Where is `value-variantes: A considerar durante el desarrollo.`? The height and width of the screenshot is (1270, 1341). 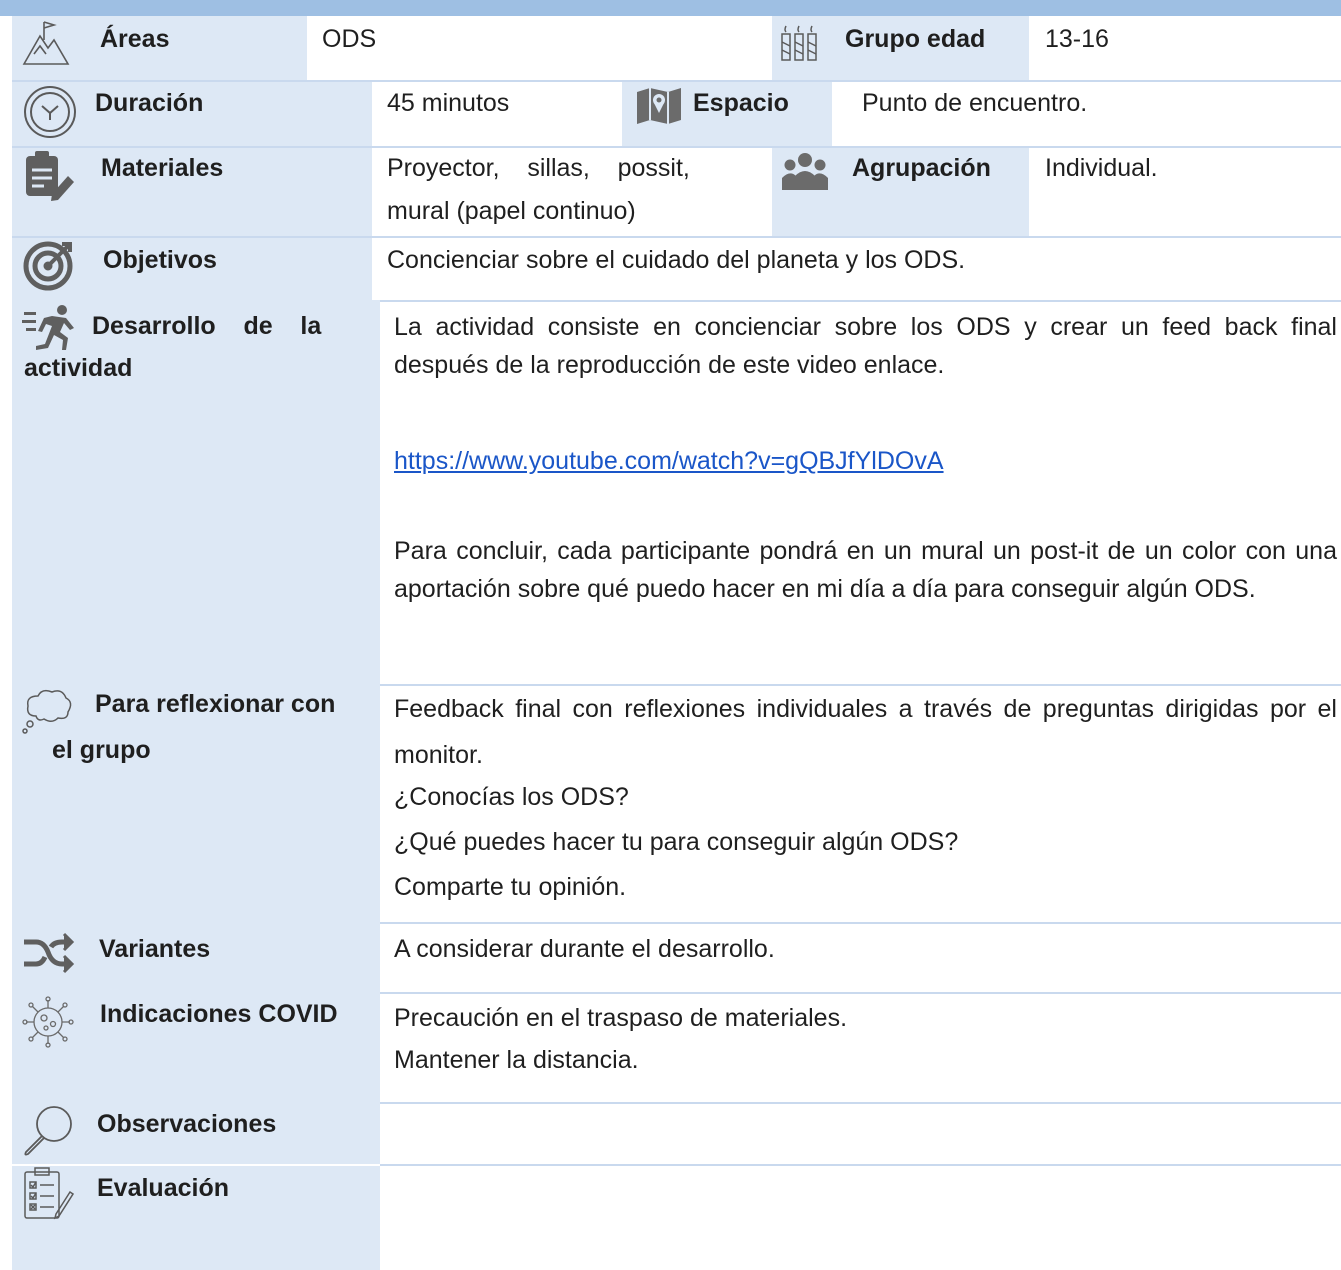 value-variantes: A considerar durante el desarrollo. is located at coordinates (584, 949).